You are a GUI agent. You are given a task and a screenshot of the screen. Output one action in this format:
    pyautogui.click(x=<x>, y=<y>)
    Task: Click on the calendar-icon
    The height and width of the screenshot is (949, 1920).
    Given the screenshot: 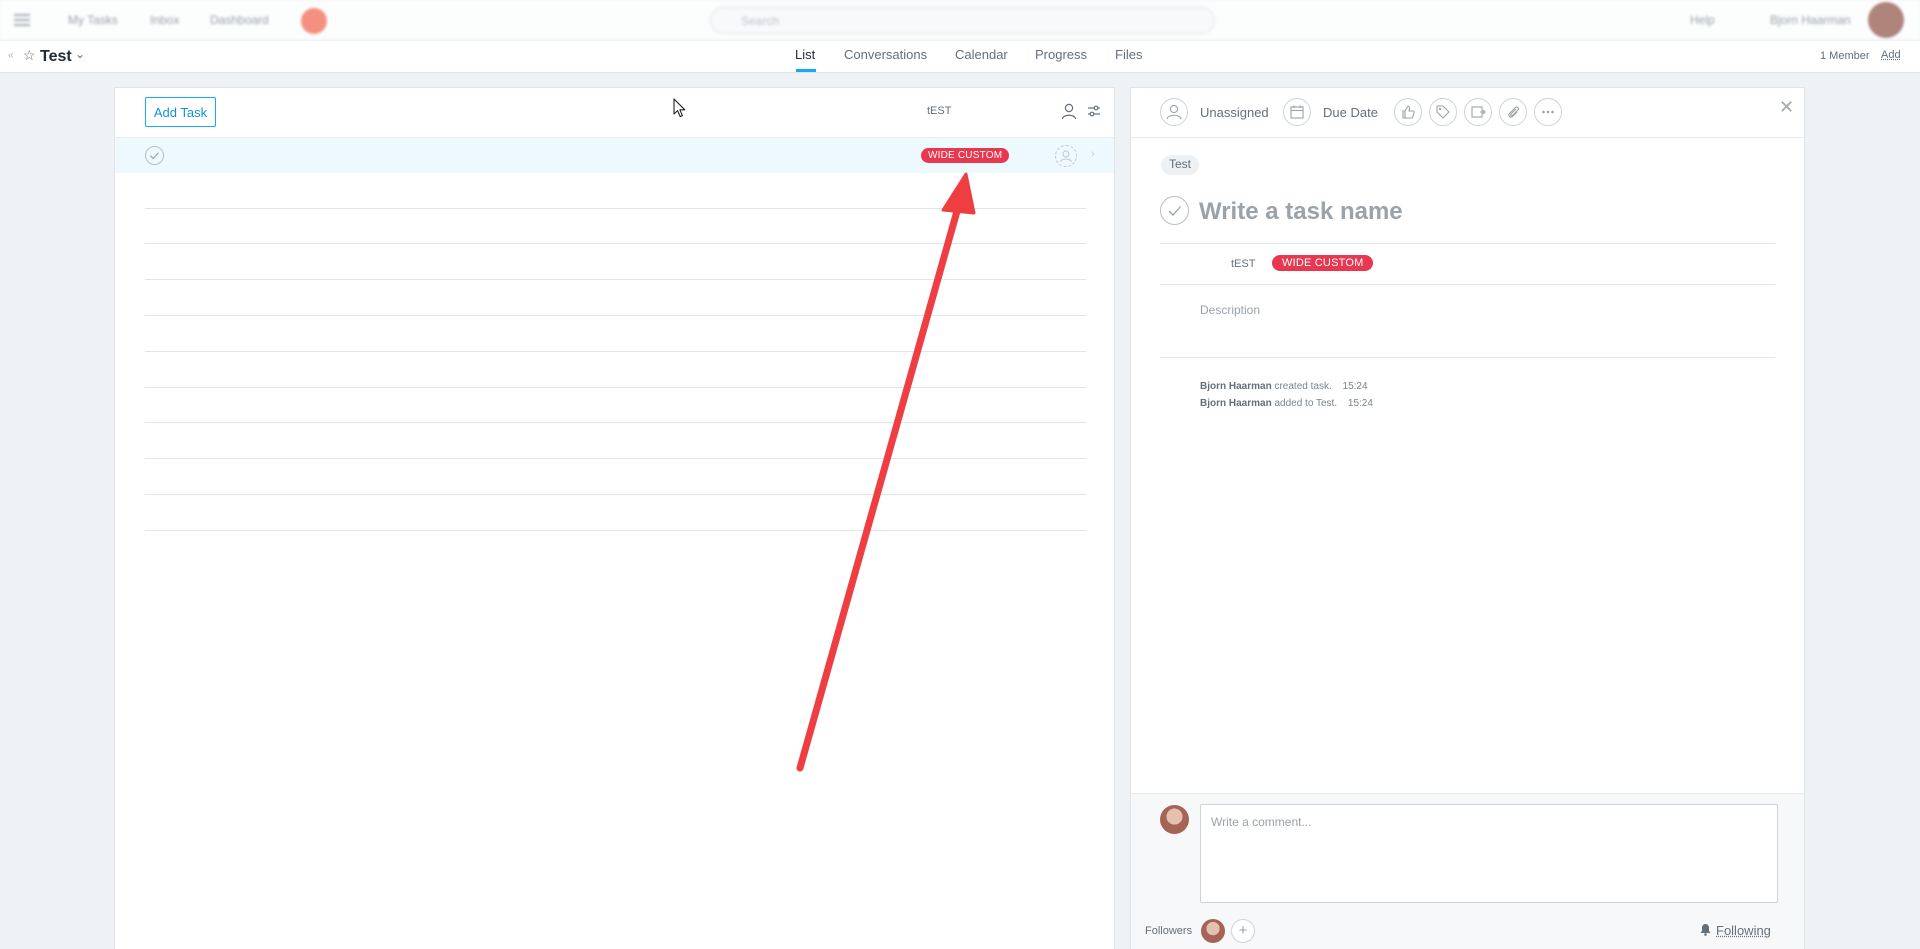 What is the action you would take?
    pyautogui.click(x=1297, y=112)
    